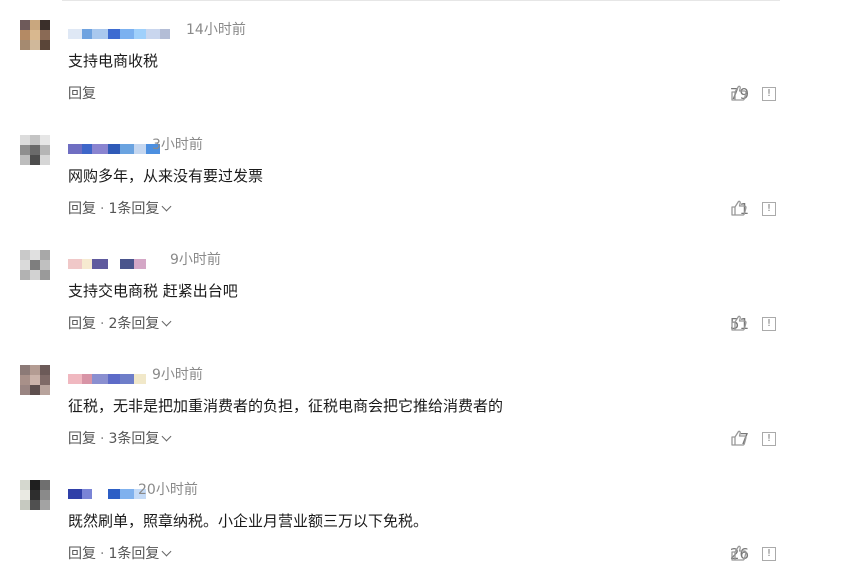  I want to click on view-replies-button: 2条回复, so click(140, 324).